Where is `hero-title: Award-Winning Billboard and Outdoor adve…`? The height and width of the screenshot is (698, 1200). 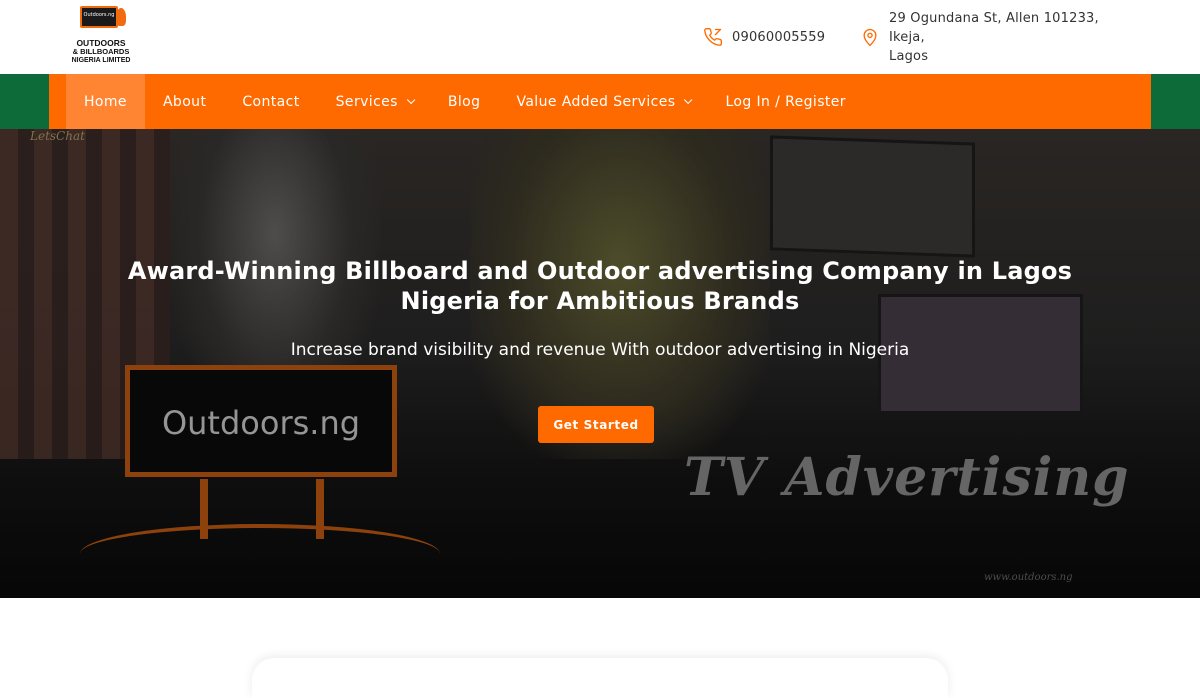 hero-title: Award-Winning Billboard and Outdoor adve… is located at coordinates (600, 286).